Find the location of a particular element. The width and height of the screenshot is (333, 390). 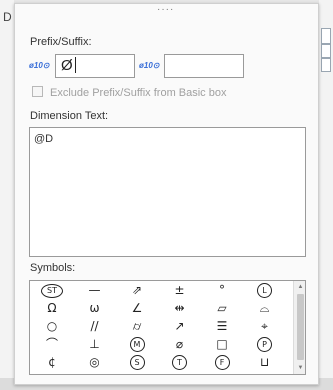

symbol-button: ⌖ is located at coordinates (265, 326).